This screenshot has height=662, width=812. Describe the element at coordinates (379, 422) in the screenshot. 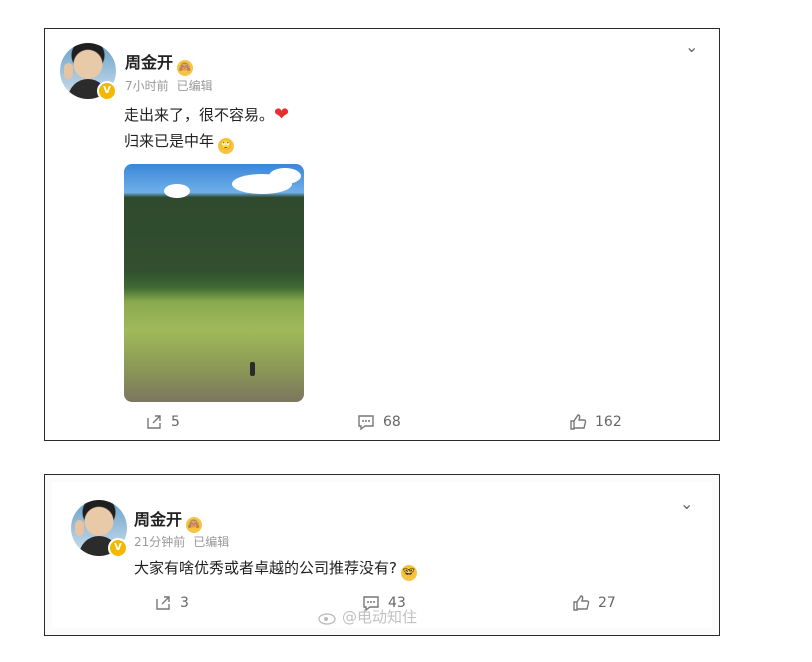

I see `comment-button: 68` at that location.